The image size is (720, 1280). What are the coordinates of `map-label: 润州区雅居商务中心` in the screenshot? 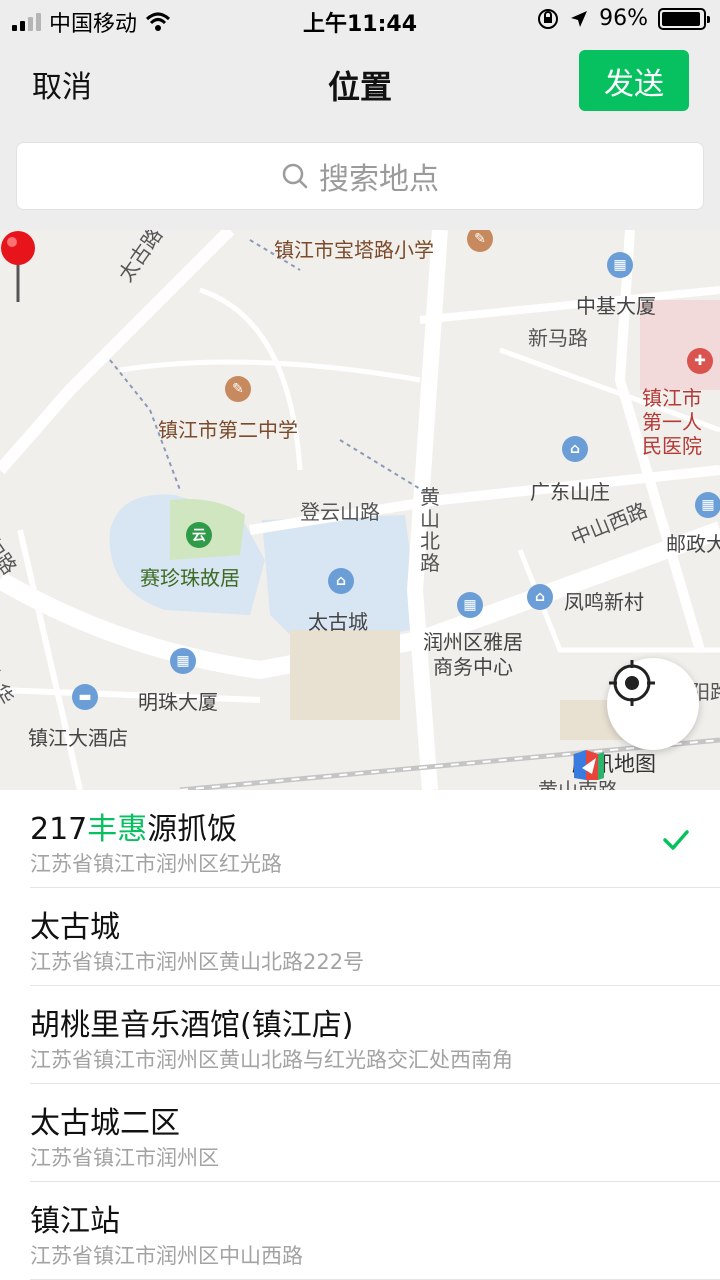 It's located at (473, 654).